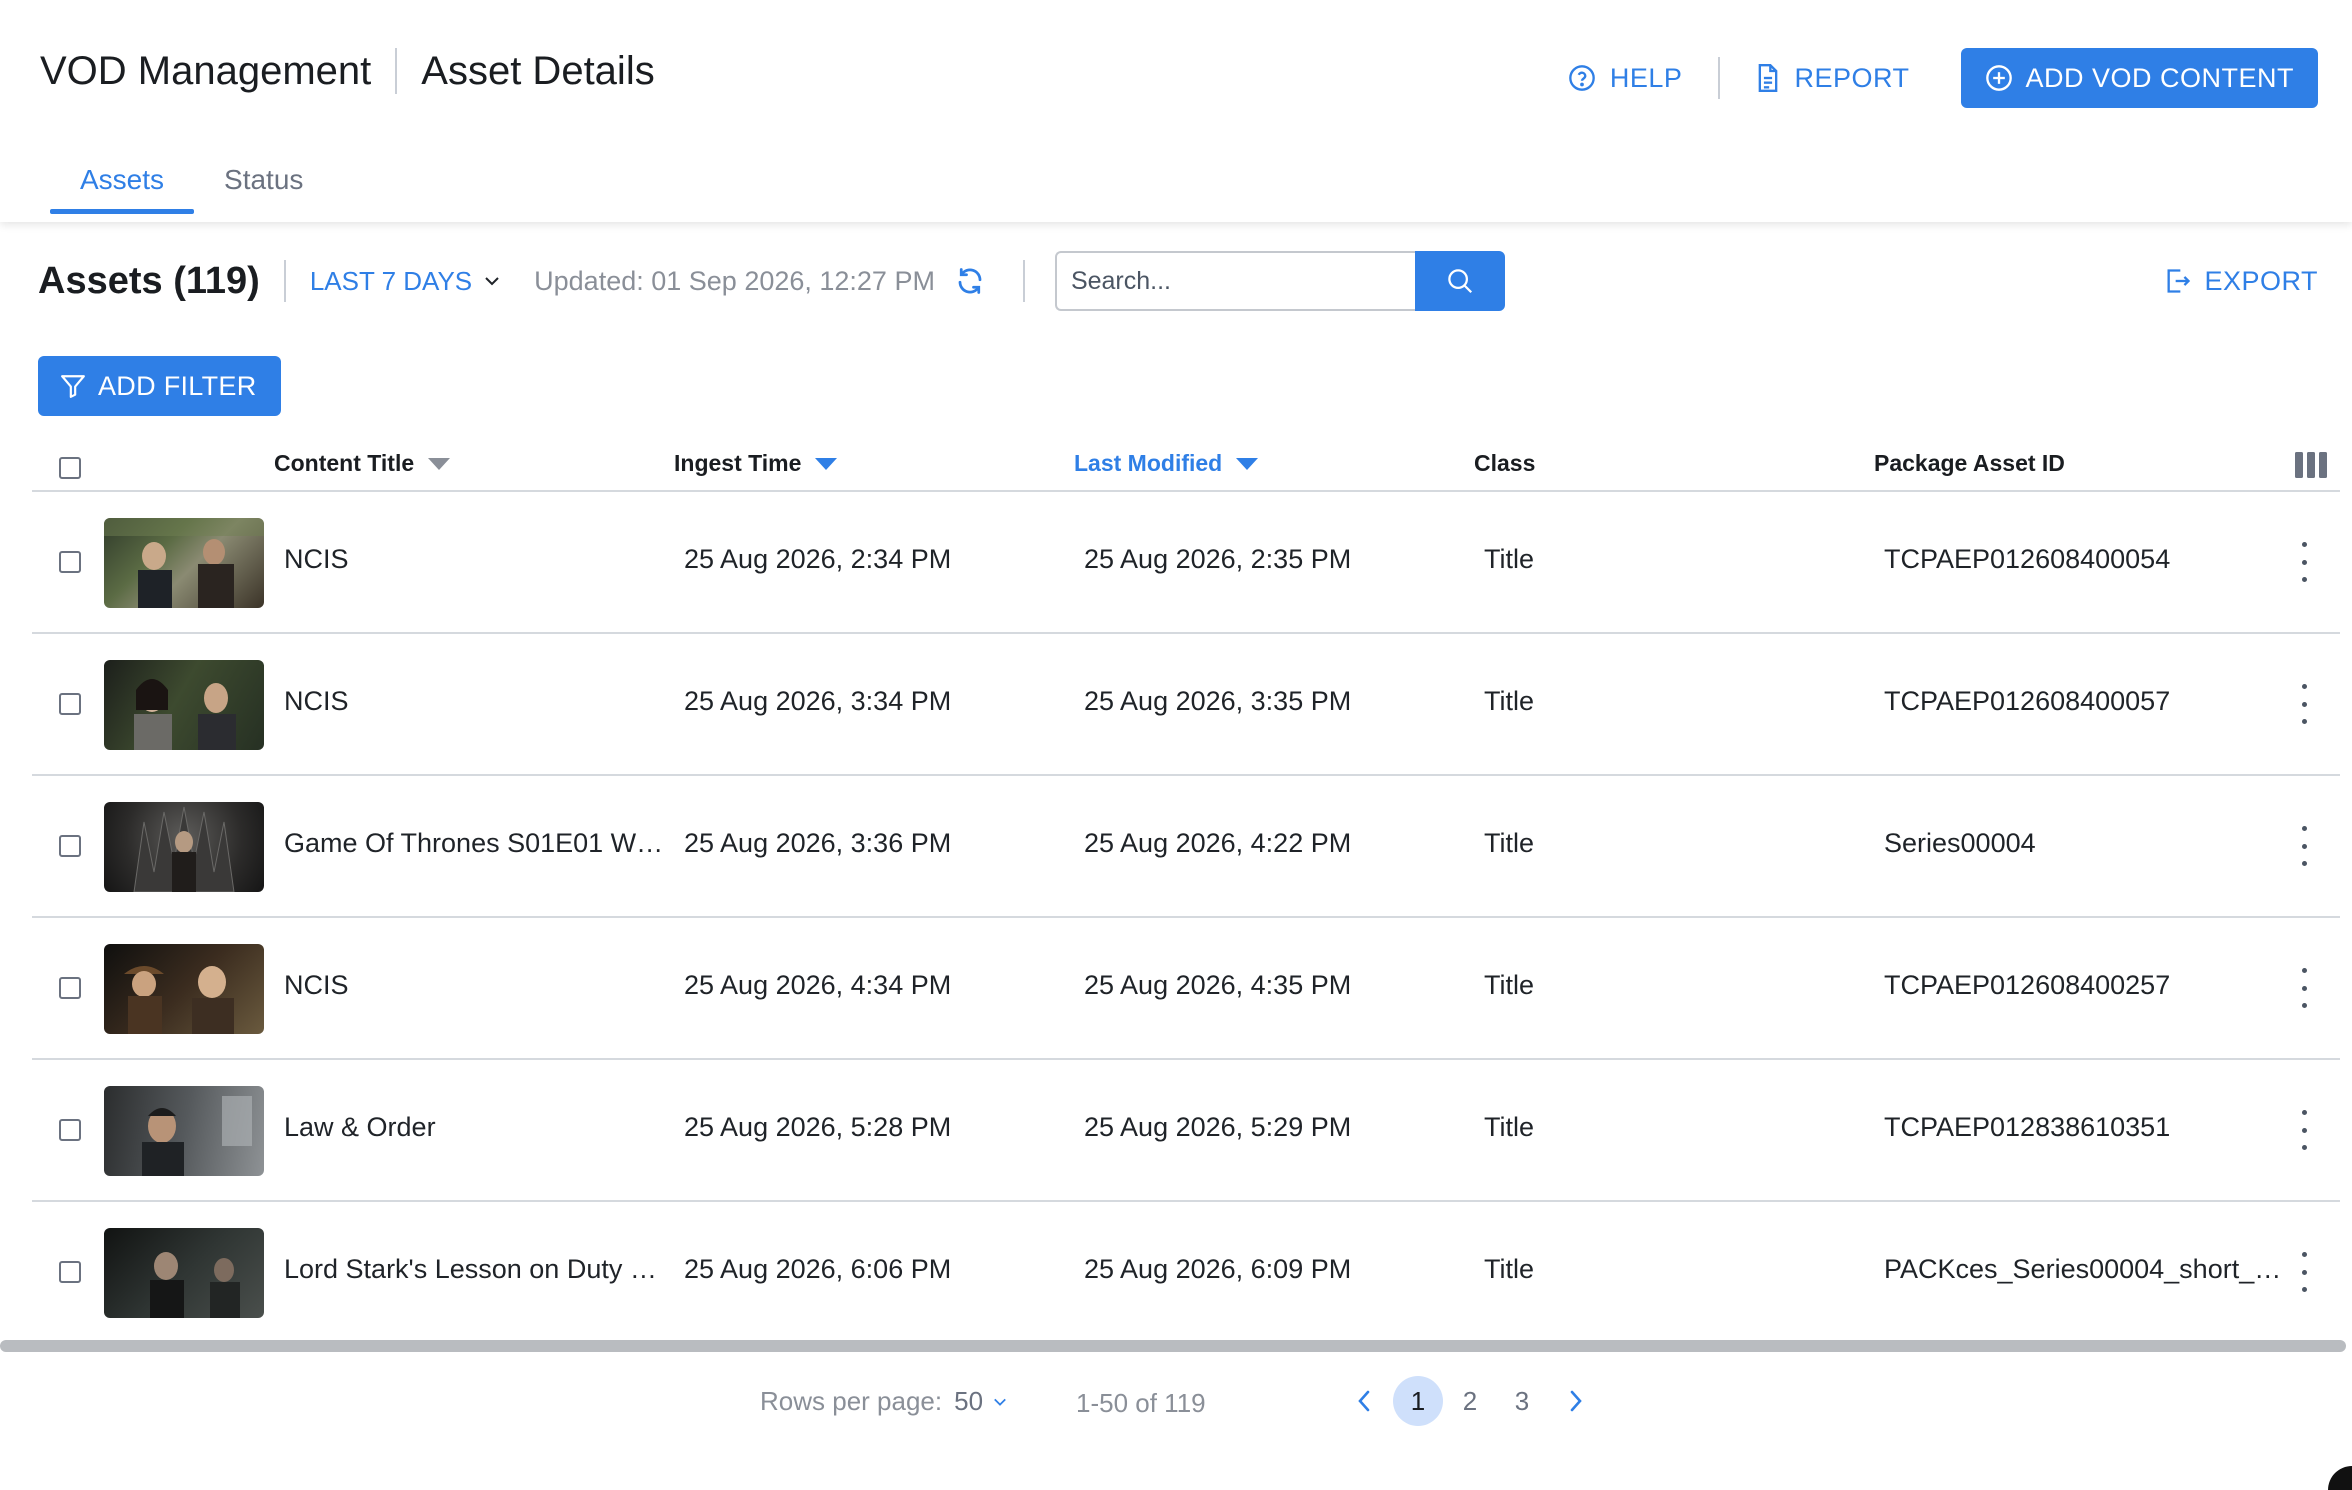 The image size is (2352, 1490). What do you see at coordinates (177, 385) in the screenshot?
I see `add-filter-label: ADD FILTER` at bounding box center [177, 385].